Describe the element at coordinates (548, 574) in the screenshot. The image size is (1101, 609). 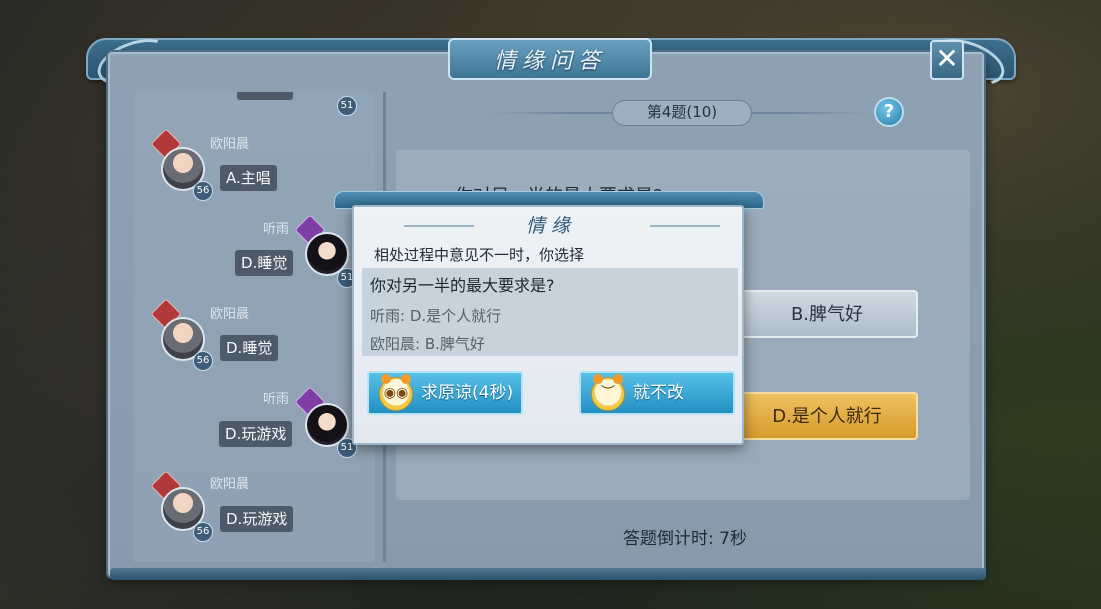
I see `window-frame-bottom` at that location.